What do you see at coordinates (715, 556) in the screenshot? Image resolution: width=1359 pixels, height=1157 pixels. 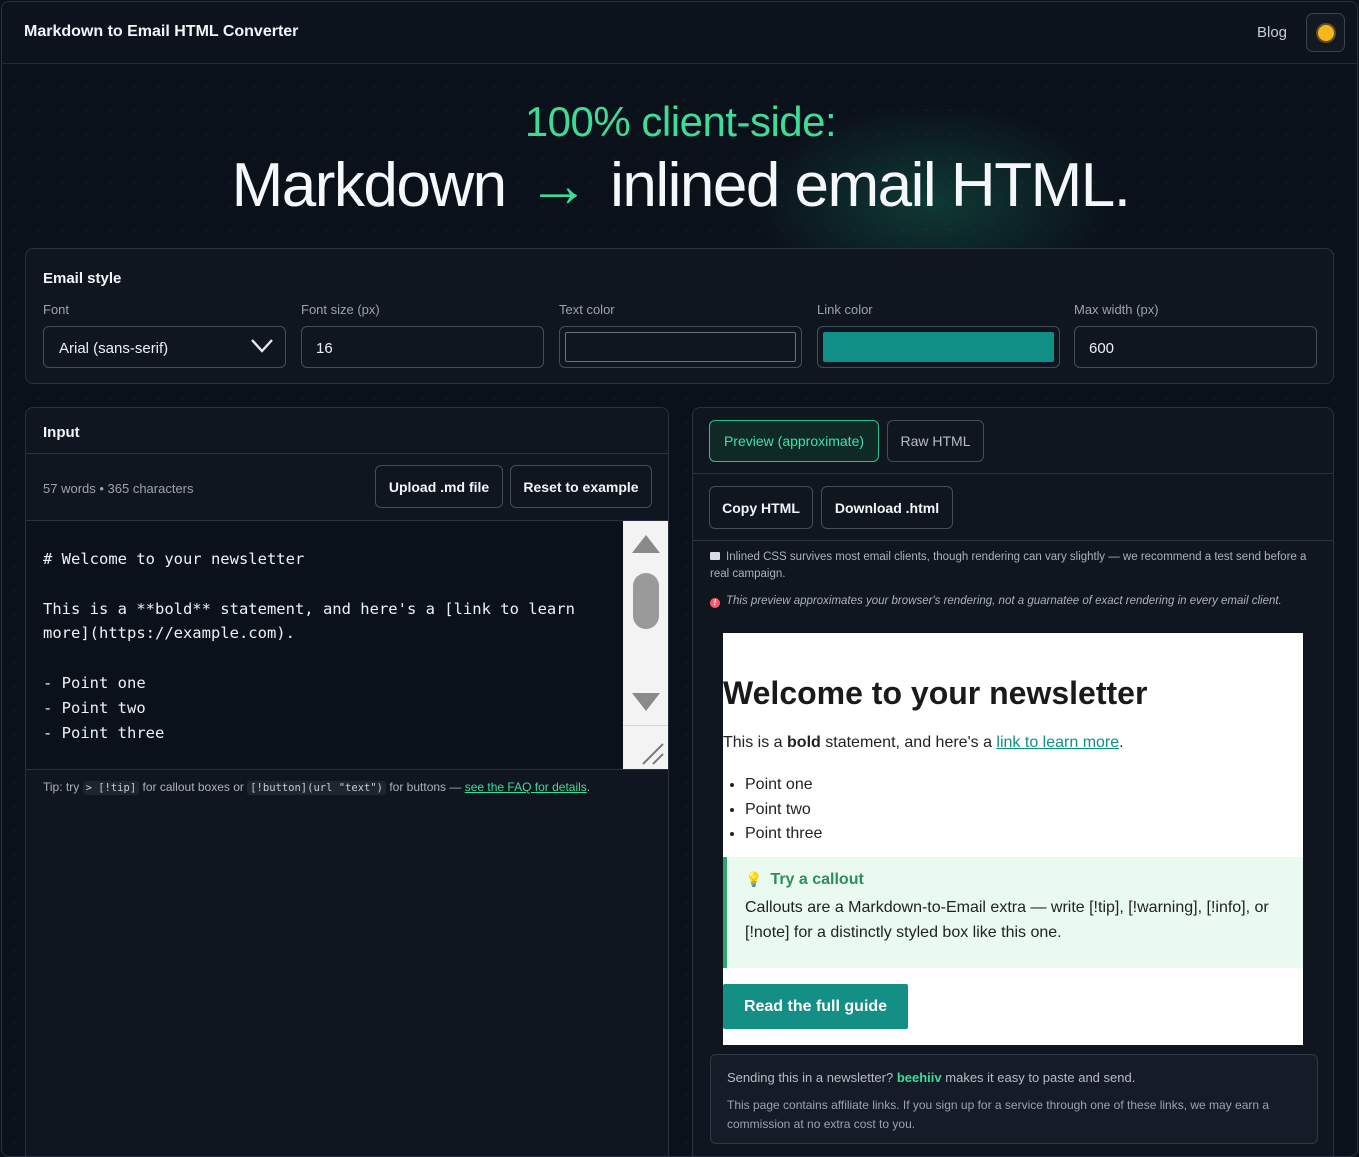 I see `envelope-icon` at bounding box center [715, 556].